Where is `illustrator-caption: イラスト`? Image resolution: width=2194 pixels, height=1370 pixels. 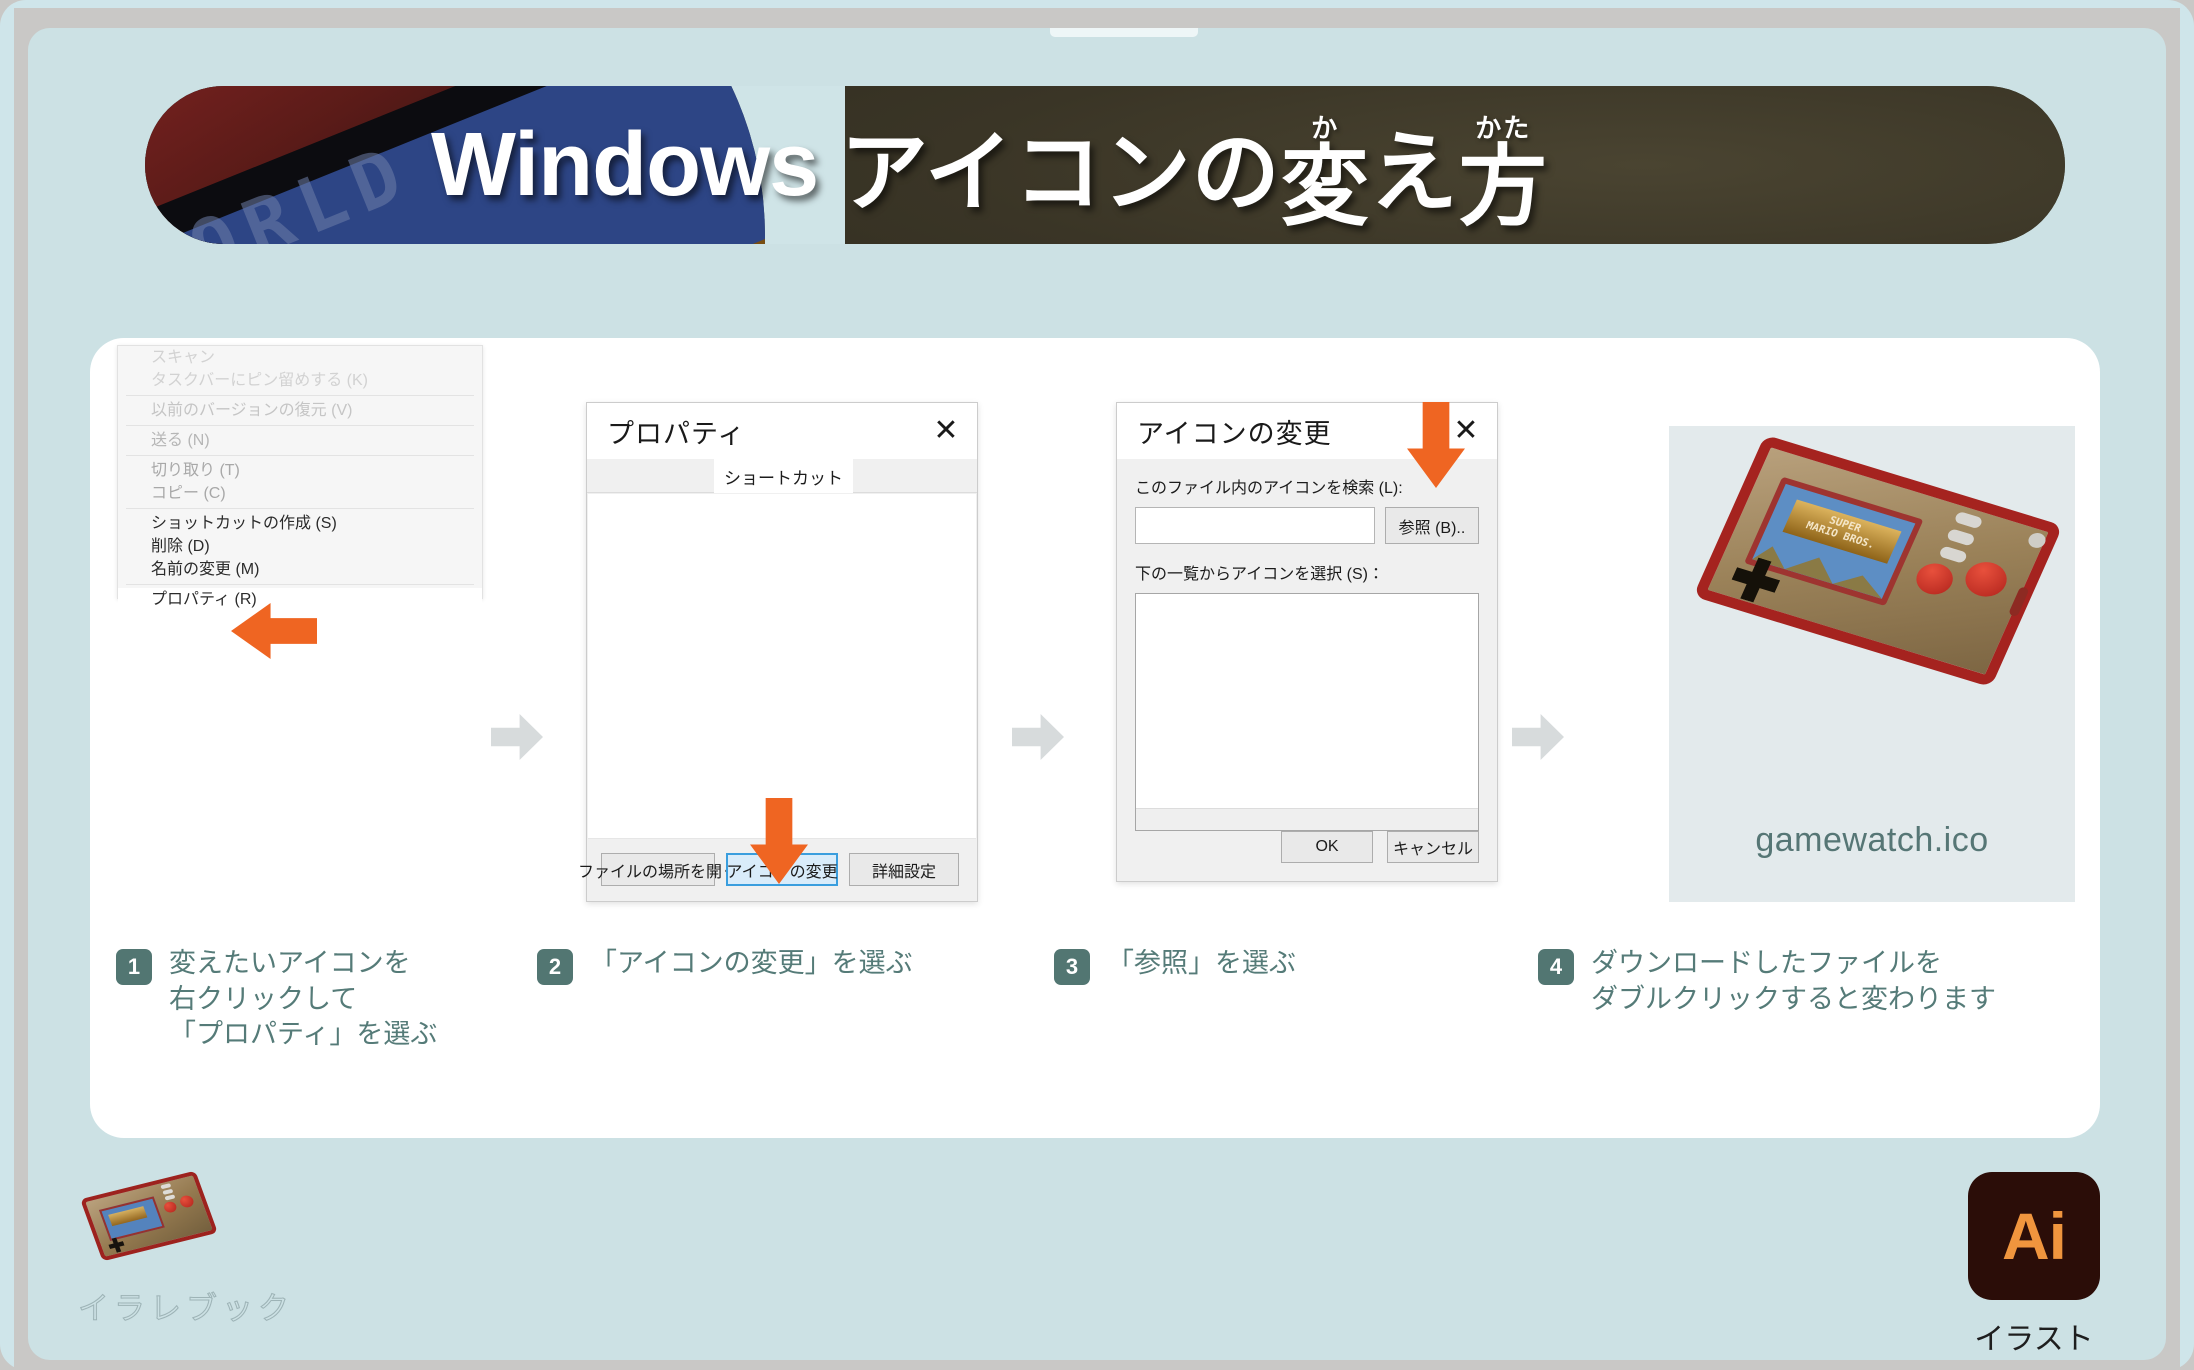 illustrator-caption: イラスト is located at coordinates (2034, 1339).